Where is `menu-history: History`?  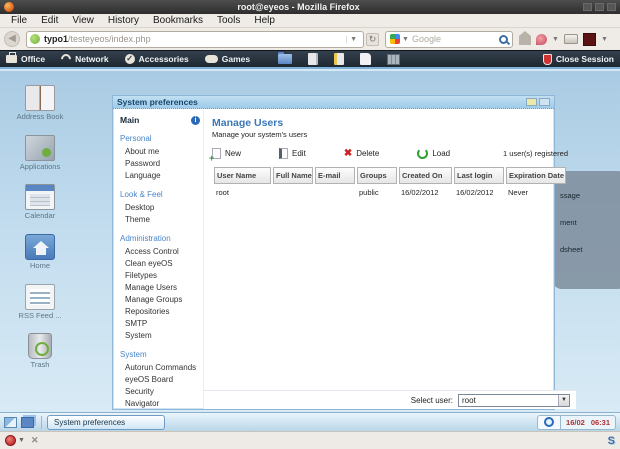 menu-history: History is located at coordinates (123, 20).